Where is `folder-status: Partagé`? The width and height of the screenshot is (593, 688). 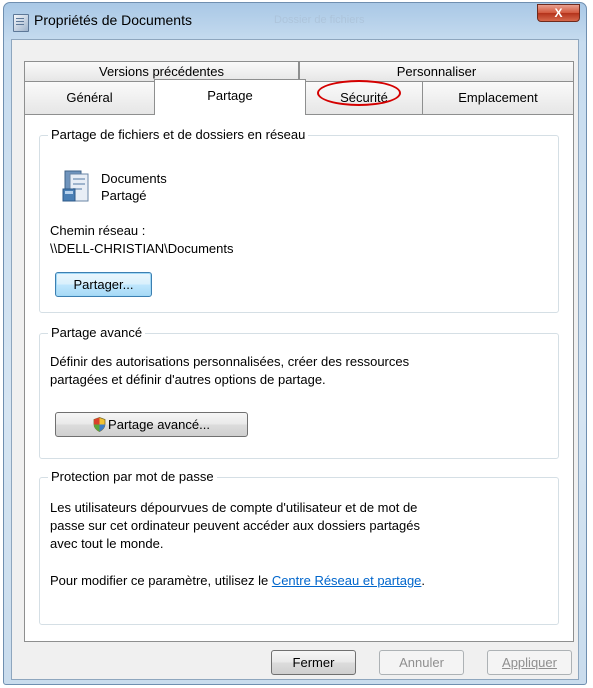
folder-status: Partagé is located at coordinates (124, 195).